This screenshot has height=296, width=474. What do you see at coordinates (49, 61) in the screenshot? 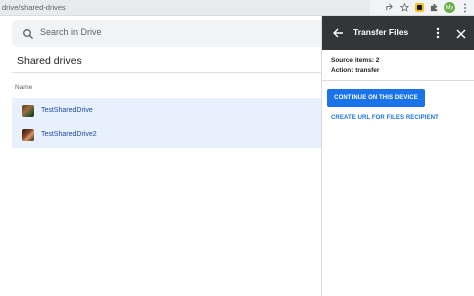
I see `page-title: Shared drives` at bounding box center [49, 61].